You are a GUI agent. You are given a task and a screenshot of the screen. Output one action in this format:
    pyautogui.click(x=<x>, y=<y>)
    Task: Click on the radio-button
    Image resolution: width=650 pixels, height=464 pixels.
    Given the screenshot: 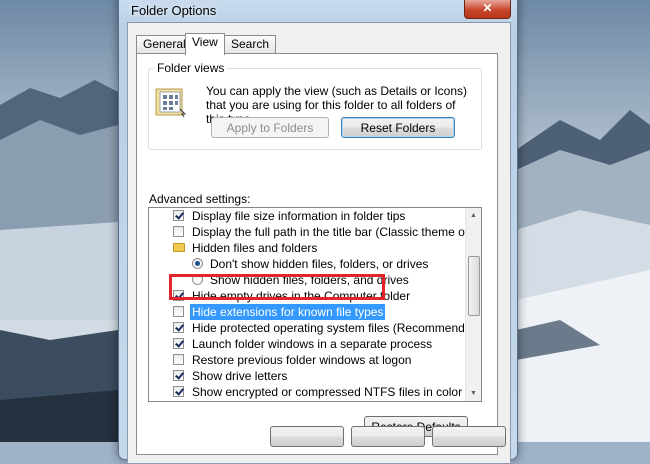 What is the action you would take?
    pyautogui.click(x=197, y=263)
    